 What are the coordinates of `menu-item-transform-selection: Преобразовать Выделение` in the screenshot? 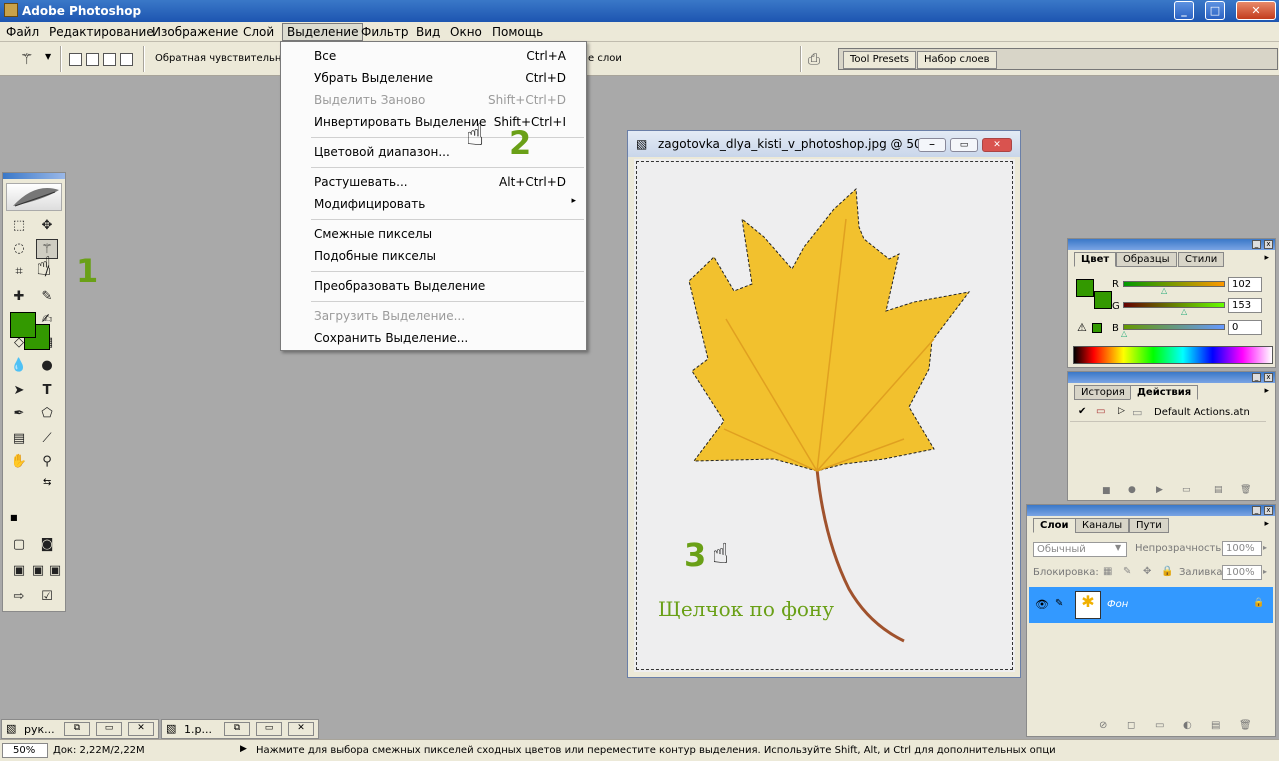 It's located at (399, 288).